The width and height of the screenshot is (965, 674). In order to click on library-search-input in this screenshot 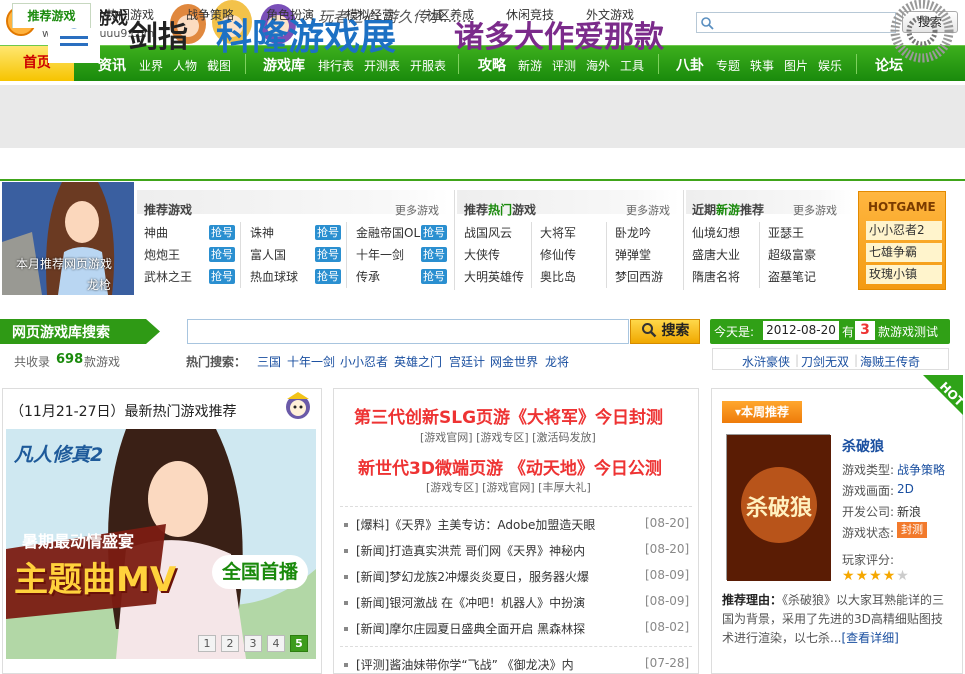, I will do `click(408, 331)`.